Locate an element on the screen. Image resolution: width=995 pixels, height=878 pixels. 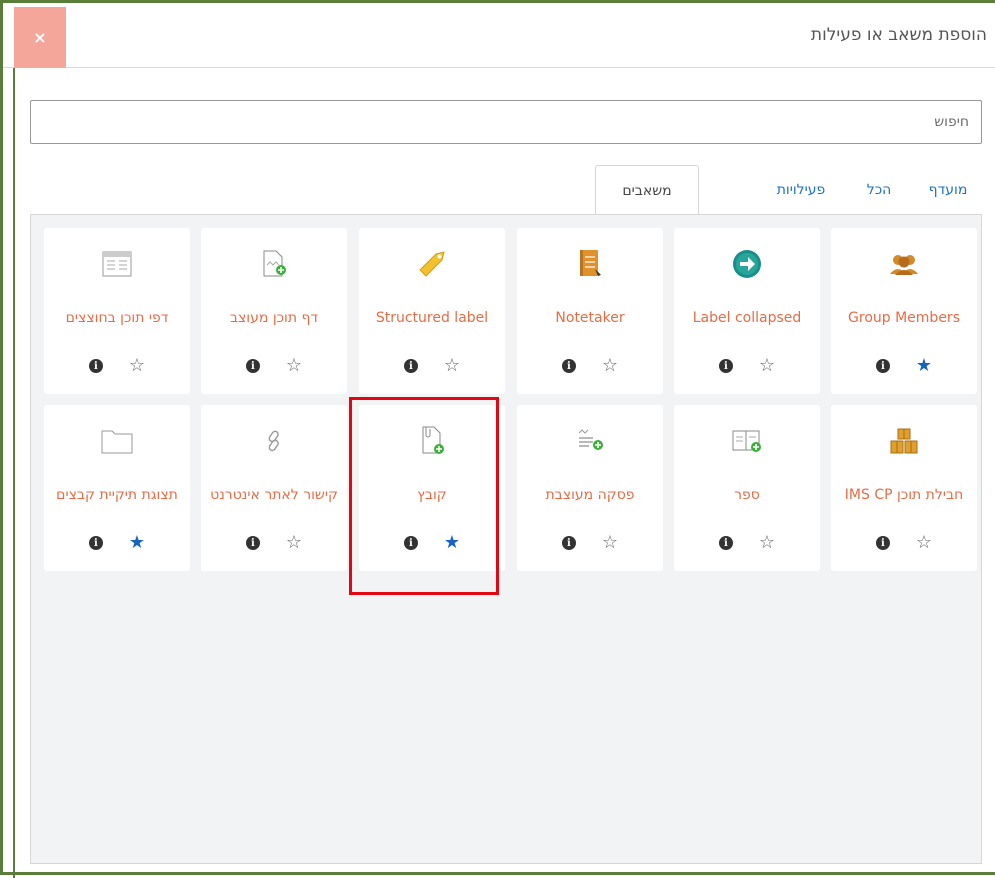
card-styled-page: דף תוכן מעוצב i ☆ is located at coordinates (274, 311).